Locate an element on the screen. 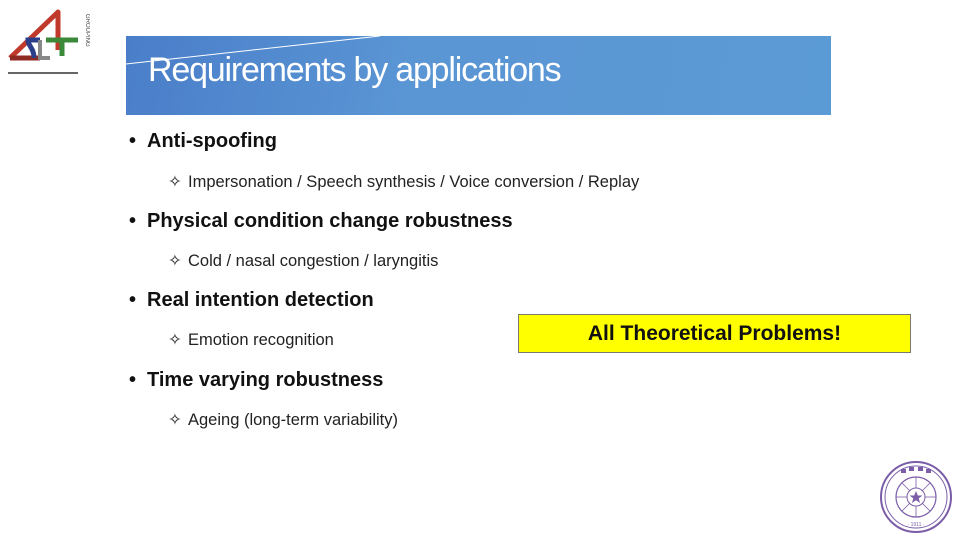  sub-item-text: Ageing (long-term variability) is located at coordinates (293, 420).